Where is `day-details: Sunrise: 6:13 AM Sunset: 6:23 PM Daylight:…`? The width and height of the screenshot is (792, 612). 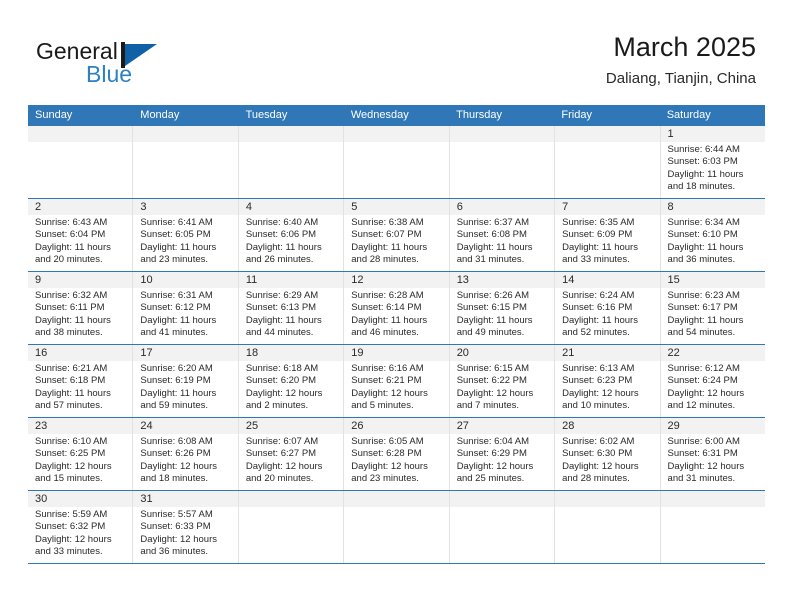 day-details: Sunrise: 6:13 AM Sunset: 6:23 PM Daylight:… is located at coordinates (607, 387).